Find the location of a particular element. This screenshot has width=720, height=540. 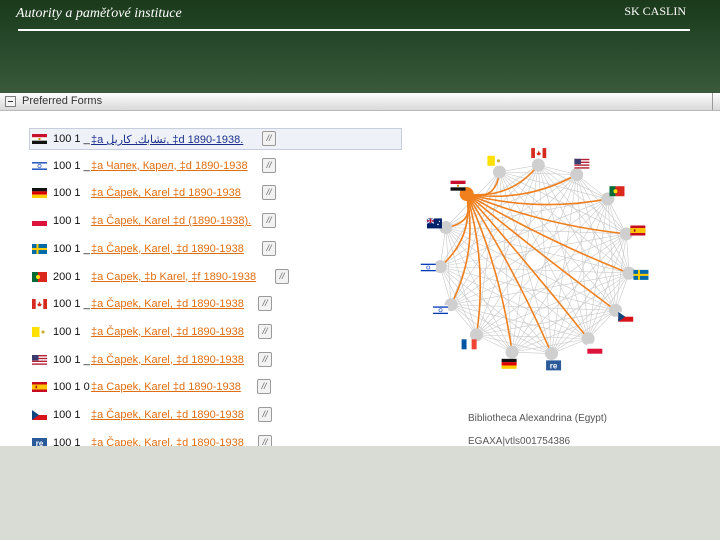

flag-australia-icon is located at coordinates (434, 223).